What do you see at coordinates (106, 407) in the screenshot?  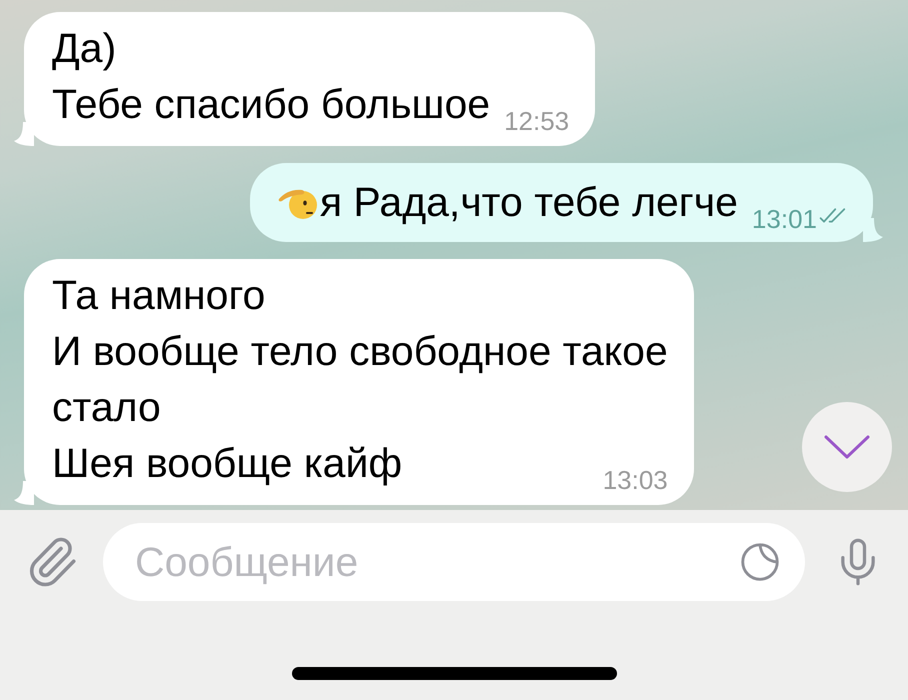 I see `message-text: стало` at bounding box center [106, 407].